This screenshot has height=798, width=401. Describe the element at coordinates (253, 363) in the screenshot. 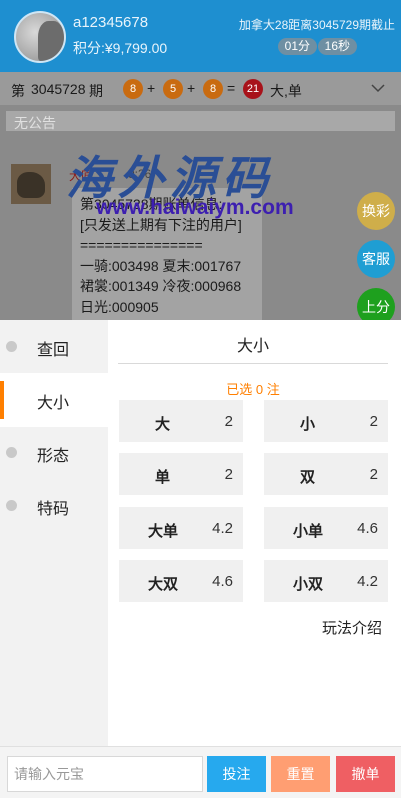

I see `divider` at that location.